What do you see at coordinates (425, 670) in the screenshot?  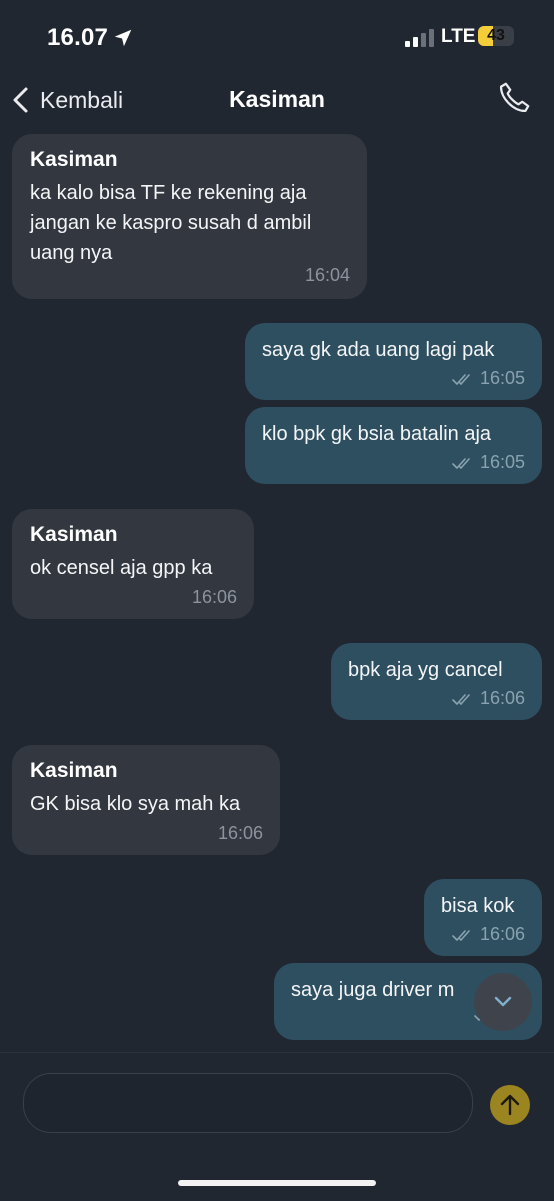 I see `message-text: bpk aja yg cancel` at bounding box center [425, 670].